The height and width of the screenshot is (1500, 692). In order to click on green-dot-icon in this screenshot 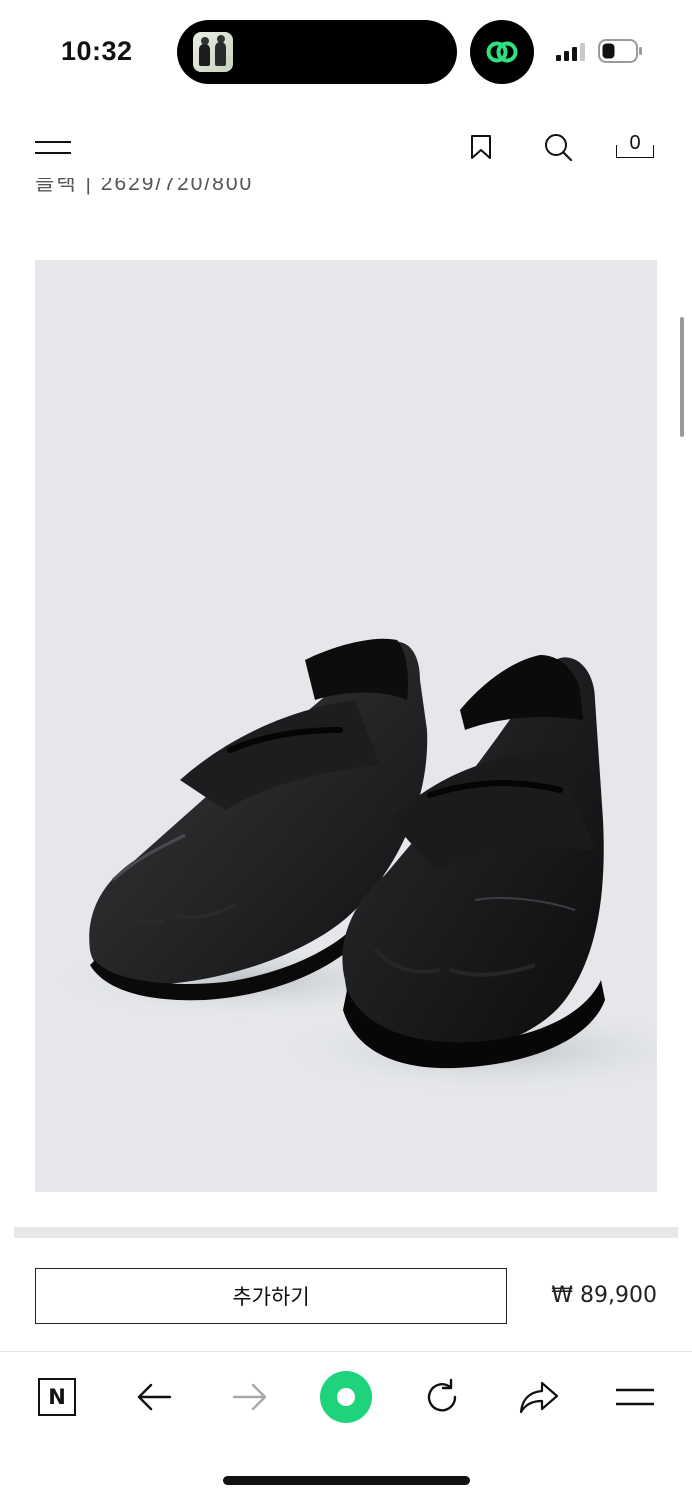, I will do `click(346, 1397)`.